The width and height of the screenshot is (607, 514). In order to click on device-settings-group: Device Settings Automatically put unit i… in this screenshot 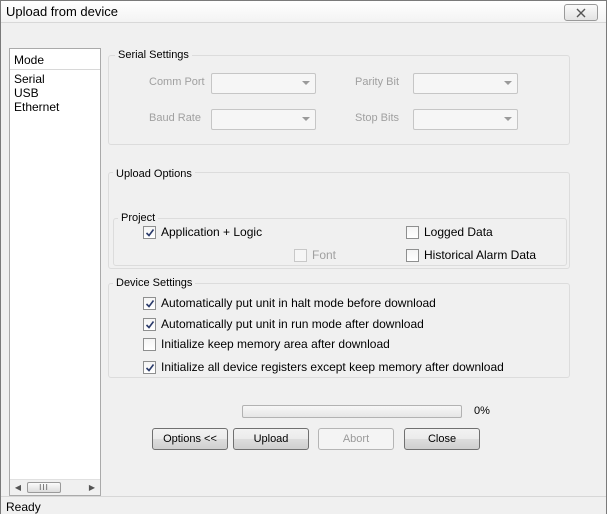, I will do `click(339, 327)`.